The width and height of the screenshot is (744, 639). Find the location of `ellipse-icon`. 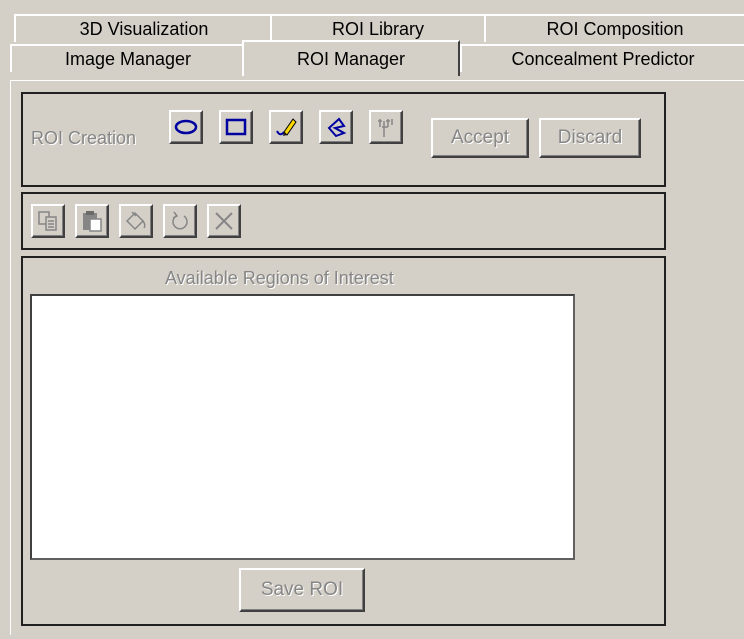

ellipse-icon is located at coordinates (186, 127).